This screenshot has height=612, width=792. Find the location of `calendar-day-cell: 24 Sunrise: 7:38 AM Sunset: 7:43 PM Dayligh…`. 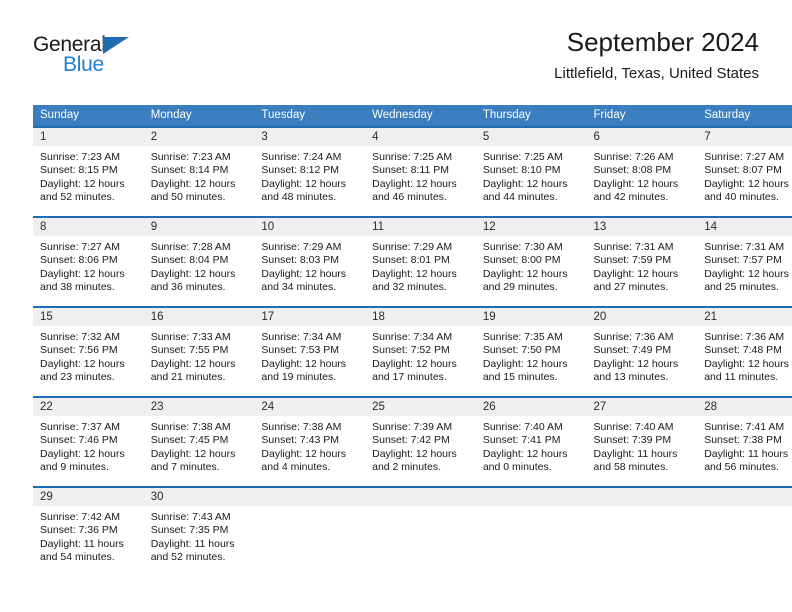

calendar-day-cell: 24 Sunrise: 7:38 AM Sunset: 7:43 PM Dayligh… is located at coordinates (310, 441).